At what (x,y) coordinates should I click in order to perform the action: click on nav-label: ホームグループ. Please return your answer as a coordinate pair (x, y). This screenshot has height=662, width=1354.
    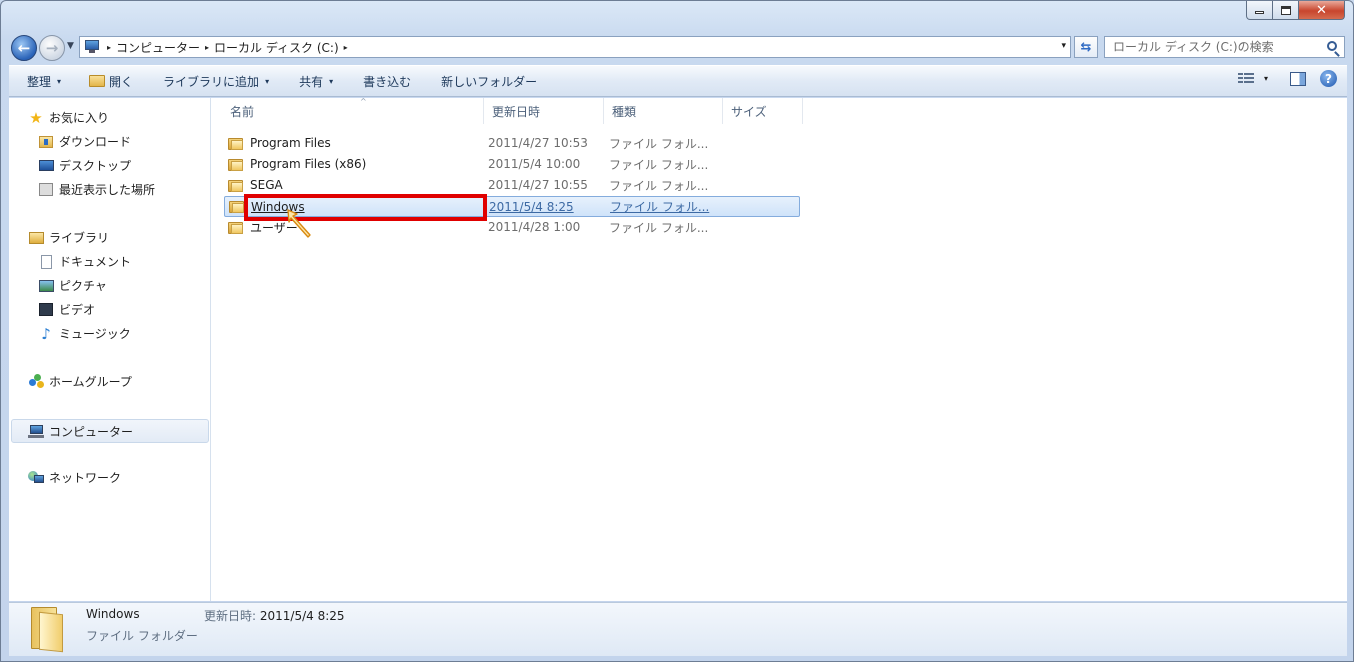
    Looking at the image, I should click on (90, 382).